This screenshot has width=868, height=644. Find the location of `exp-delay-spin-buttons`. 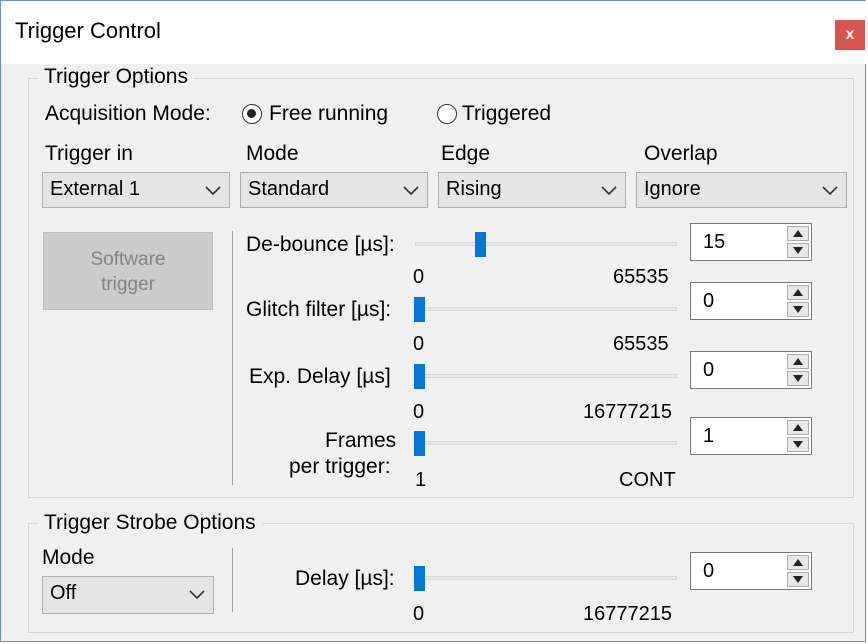

exp-delay-spin-buttons is located at coordinates (798, 370).